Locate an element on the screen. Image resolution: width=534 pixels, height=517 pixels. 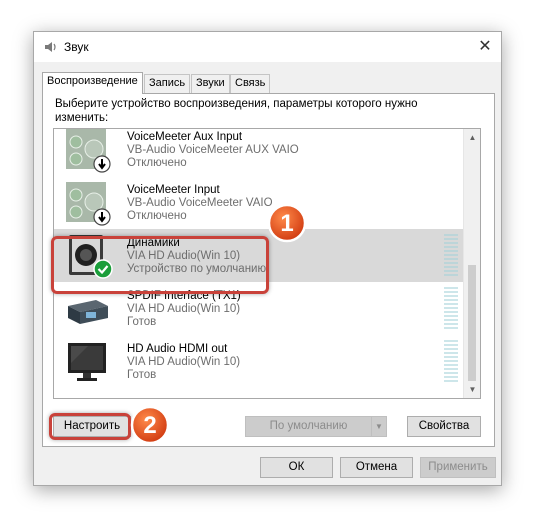
device-name: VoiceMeeter Aux Input is located at coordinates (185, 137).